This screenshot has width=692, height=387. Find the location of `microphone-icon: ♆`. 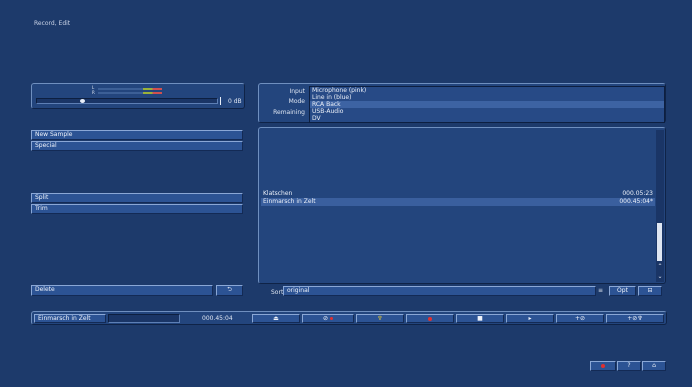

microphone-icon: ♆ is located at coordinates (380, 318).